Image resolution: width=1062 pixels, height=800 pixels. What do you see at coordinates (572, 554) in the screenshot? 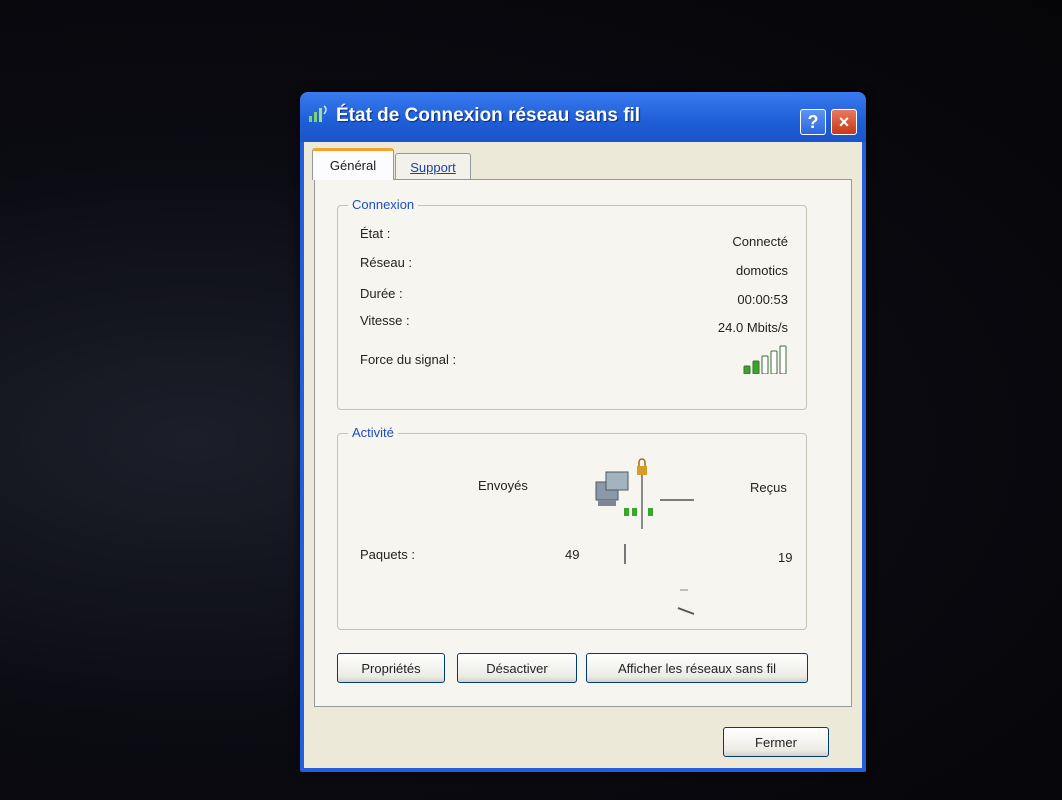
I see `packets-sent-value: 49` at bounding box center [572, 554].